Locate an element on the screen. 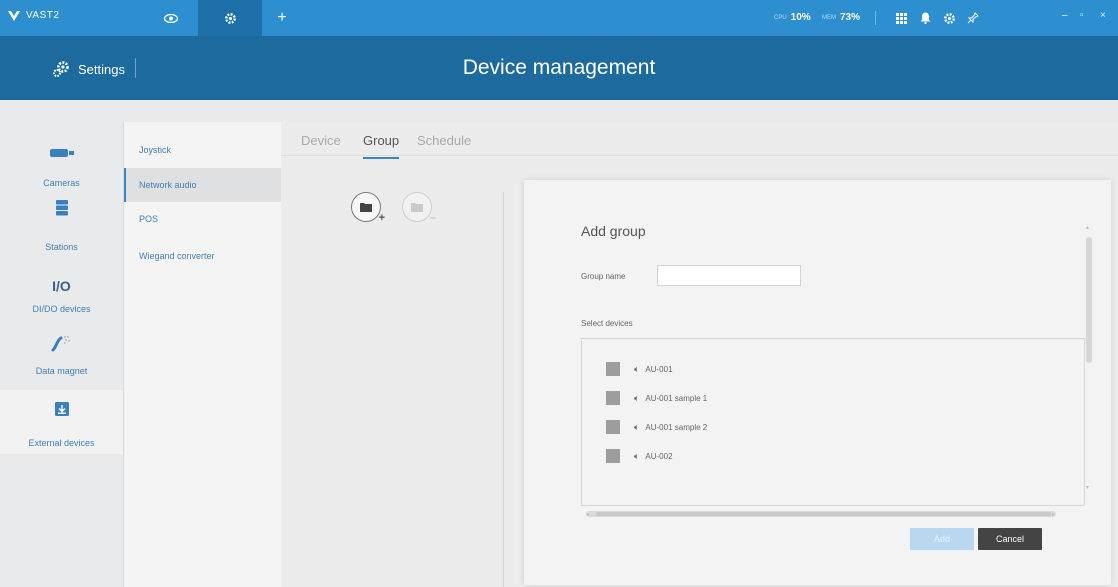 The height and width of the screenshot is (587, 1118). tab-device: Device is located at coordinates (321, 140).